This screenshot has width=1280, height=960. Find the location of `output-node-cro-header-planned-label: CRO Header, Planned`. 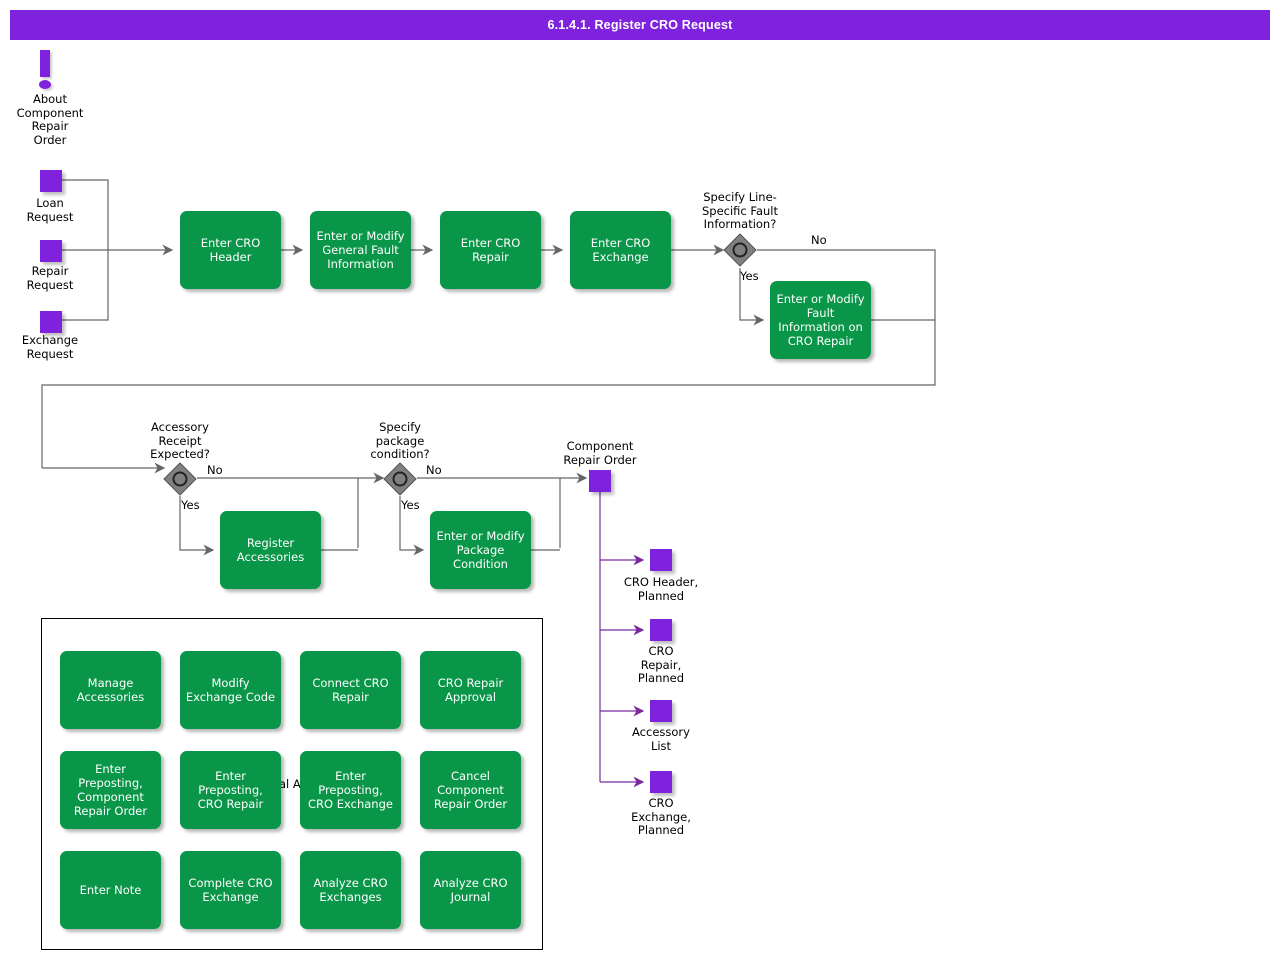

output-node-cro-header-planned-label: CRO Header, Planned is located at coordinates (661, 589).